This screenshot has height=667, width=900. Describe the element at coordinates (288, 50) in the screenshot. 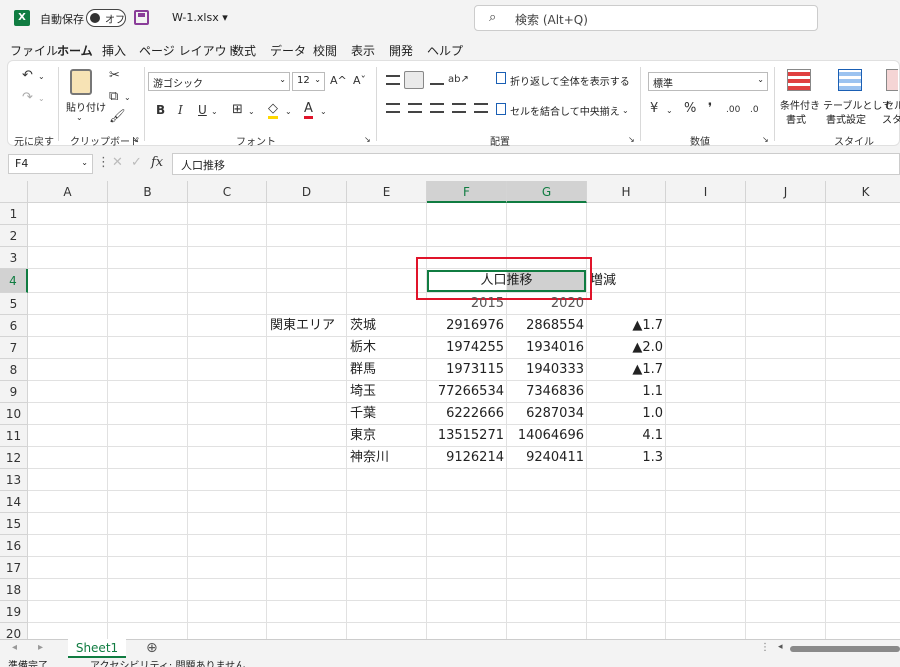

I see `menu-data: データ` at that location.